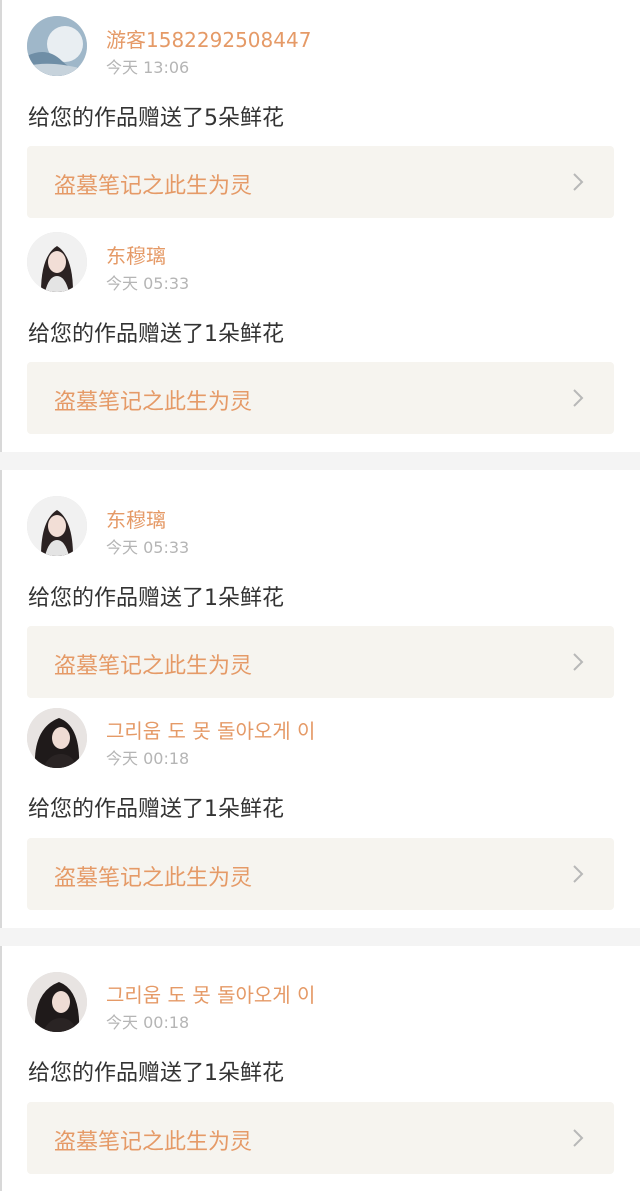 This screenshot has width=640, height=1191. What do you see at coordinates (156, 118) in the screenshot?
I see `gift-message: 给您的作品赠送了5朵鲜花` at bounding box center [156, 118].